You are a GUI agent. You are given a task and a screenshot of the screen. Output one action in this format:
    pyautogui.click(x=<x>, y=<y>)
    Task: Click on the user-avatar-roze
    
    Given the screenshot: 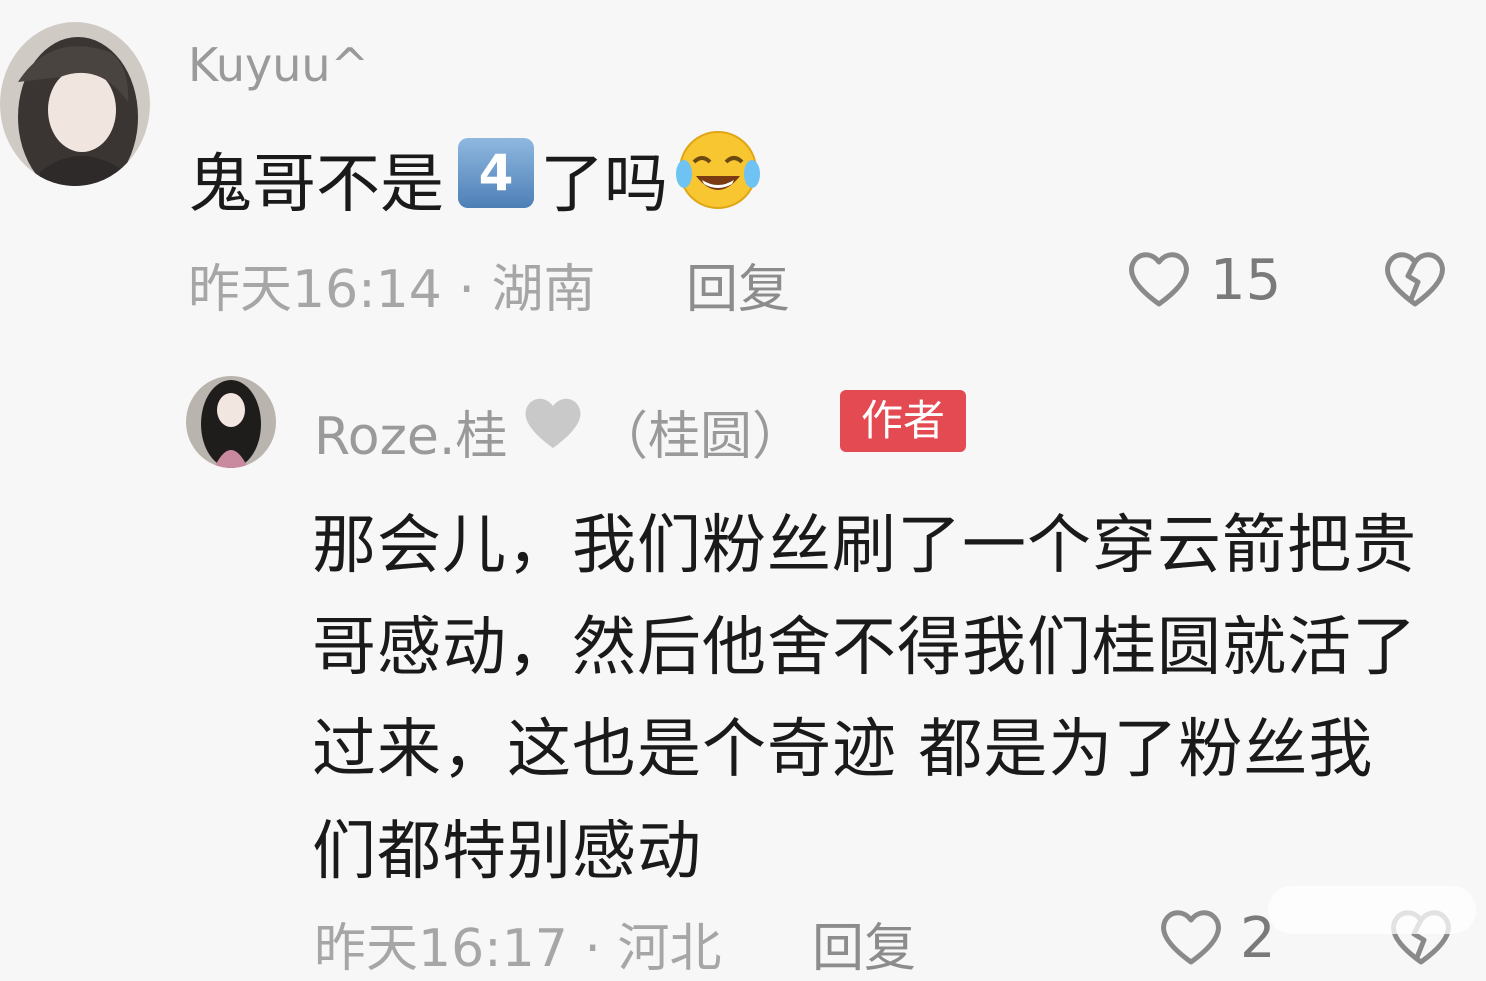 What is the action you would take?
    pyautogui.click(x=231, y=422)
    